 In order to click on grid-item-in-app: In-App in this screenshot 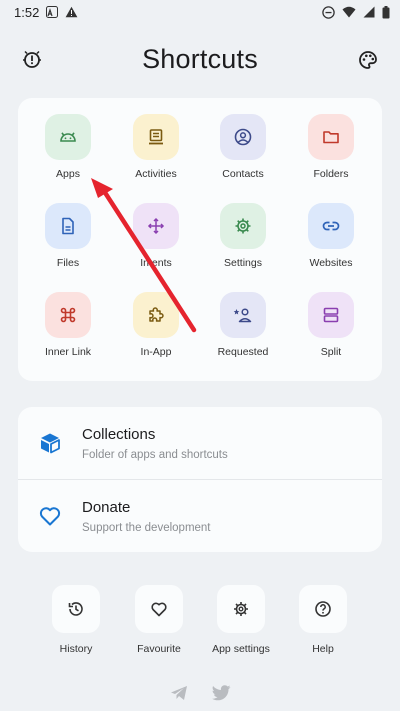, I will do `click(156, 332)`.